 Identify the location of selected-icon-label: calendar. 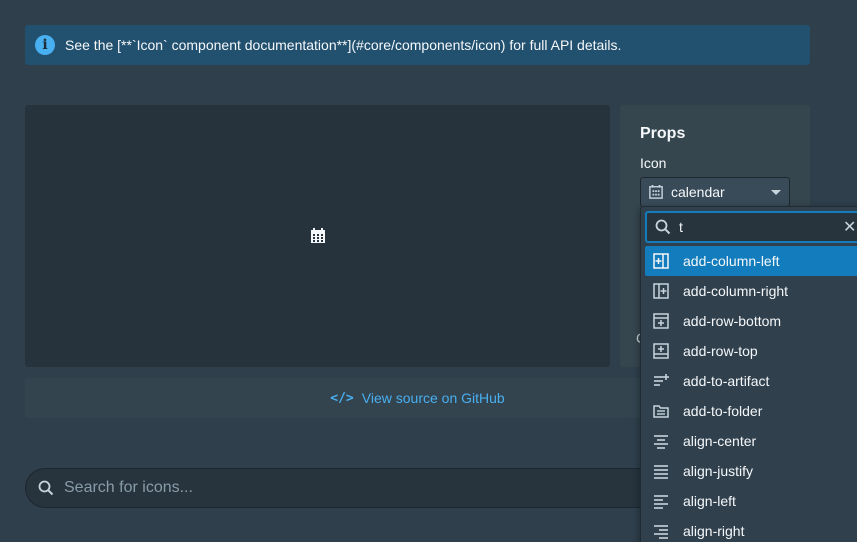
(698, 192).